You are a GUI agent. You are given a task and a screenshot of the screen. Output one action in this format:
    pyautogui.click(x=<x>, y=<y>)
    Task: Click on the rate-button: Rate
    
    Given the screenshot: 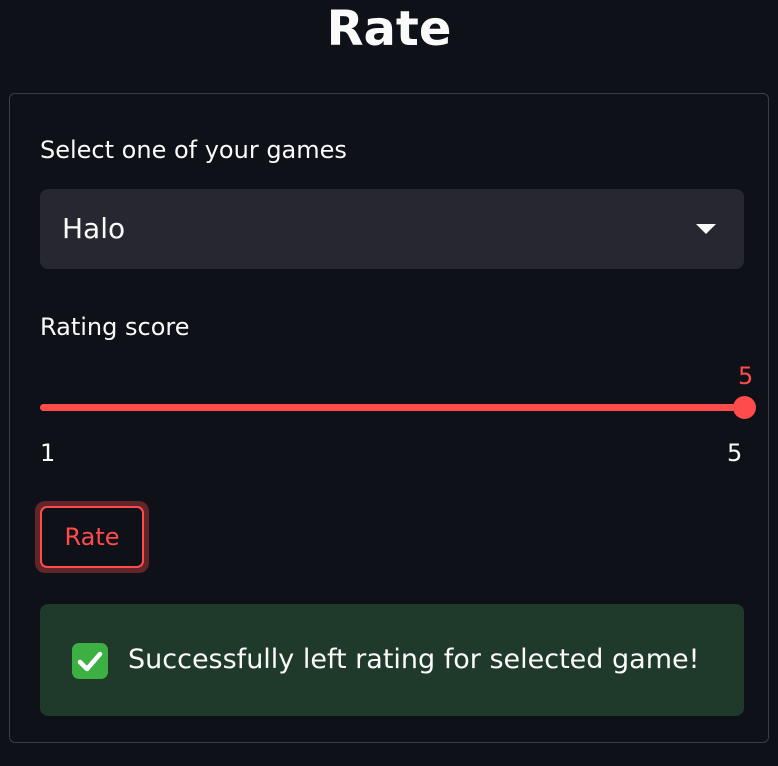 What is the action you would take?
    pyautogui.click(x=92, y=537)
    